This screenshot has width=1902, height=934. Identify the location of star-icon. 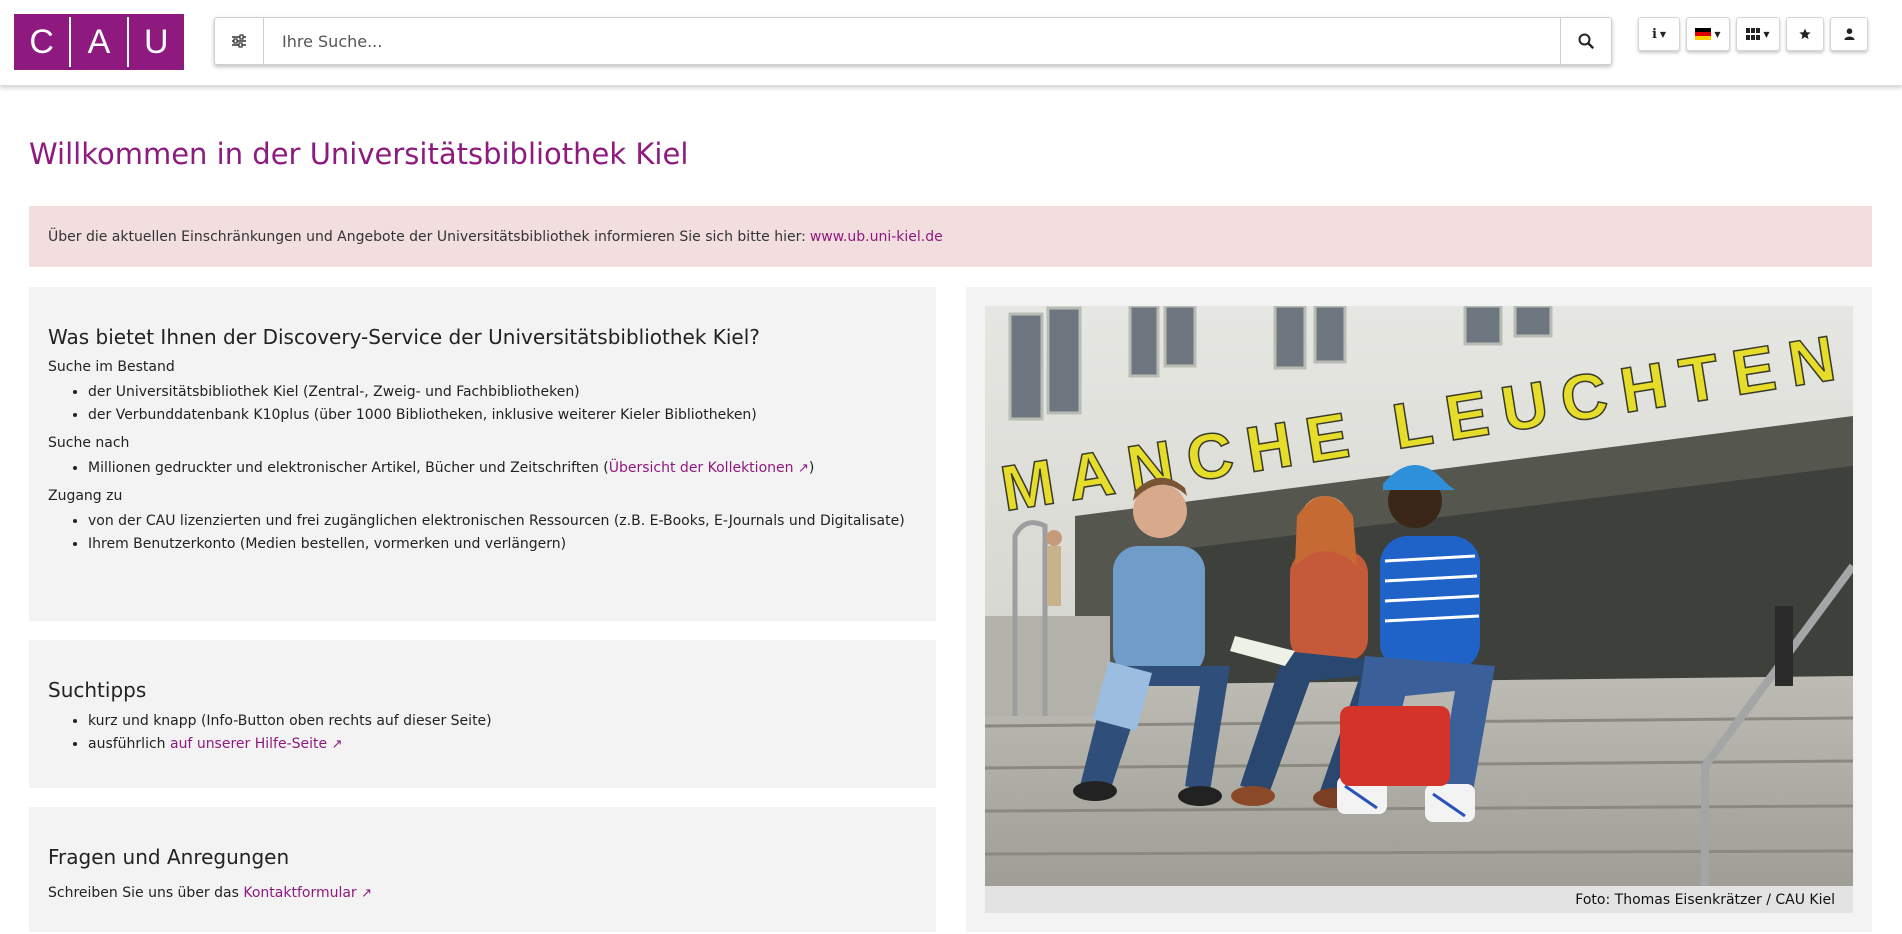
(1805, 34).